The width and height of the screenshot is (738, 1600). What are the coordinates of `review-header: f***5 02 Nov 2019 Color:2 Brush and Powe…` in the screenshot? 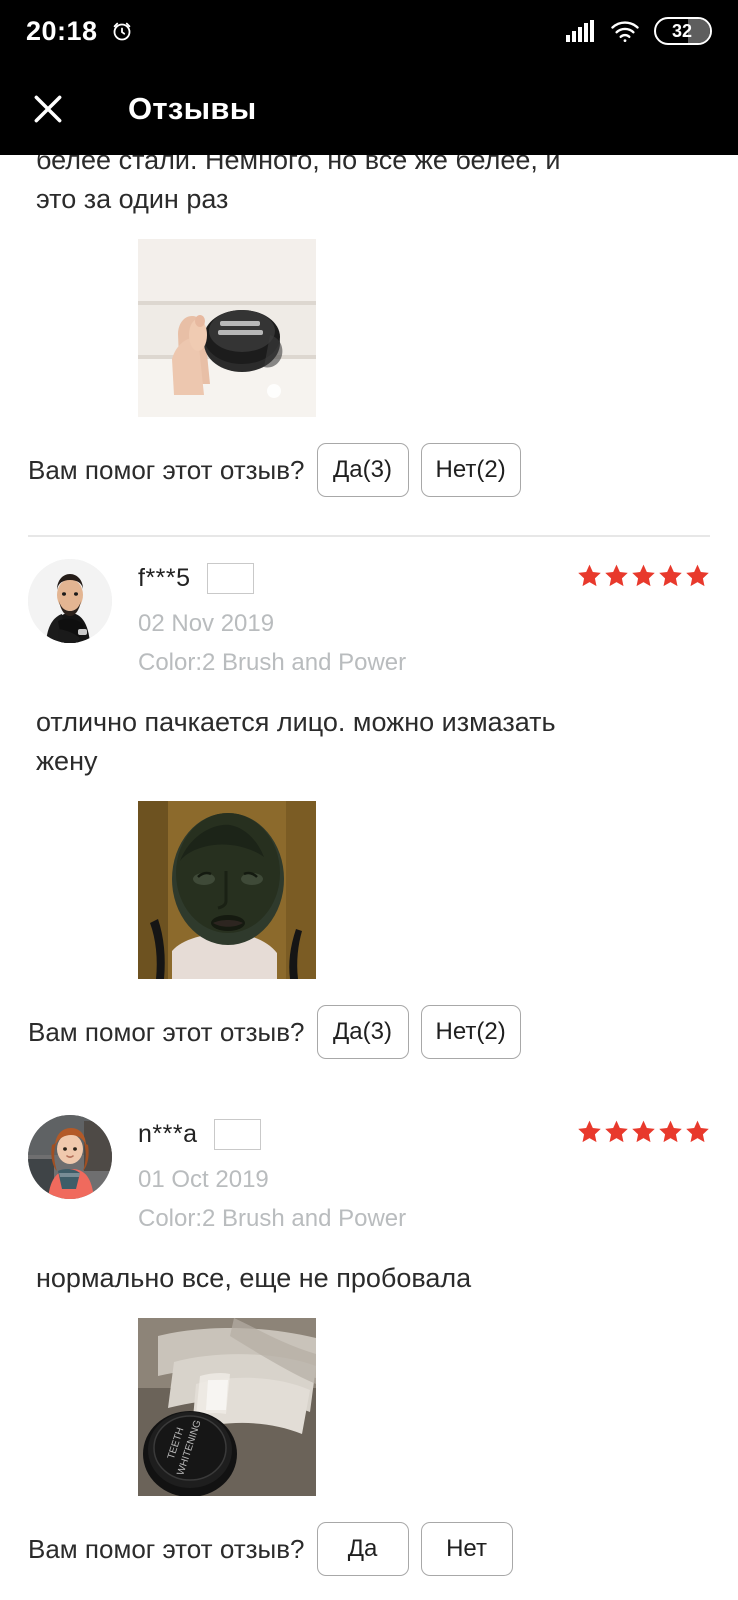 It's located at (369, 607).